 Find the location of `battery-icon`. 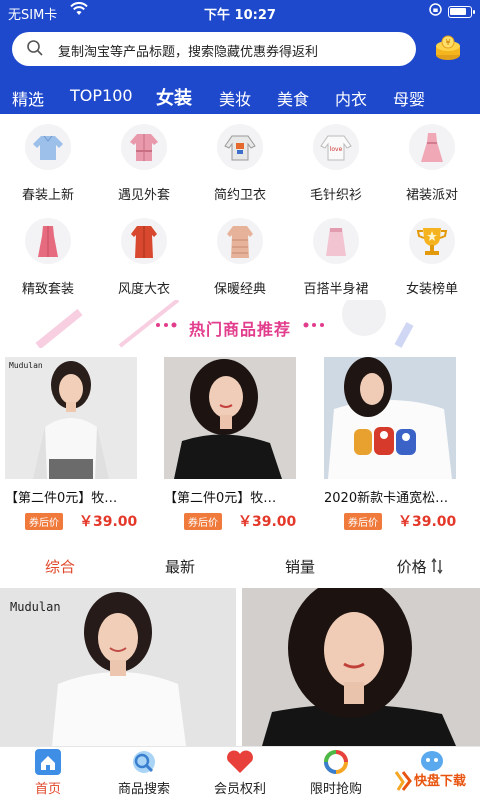

battery-icon is located at coordinates (461, 12).